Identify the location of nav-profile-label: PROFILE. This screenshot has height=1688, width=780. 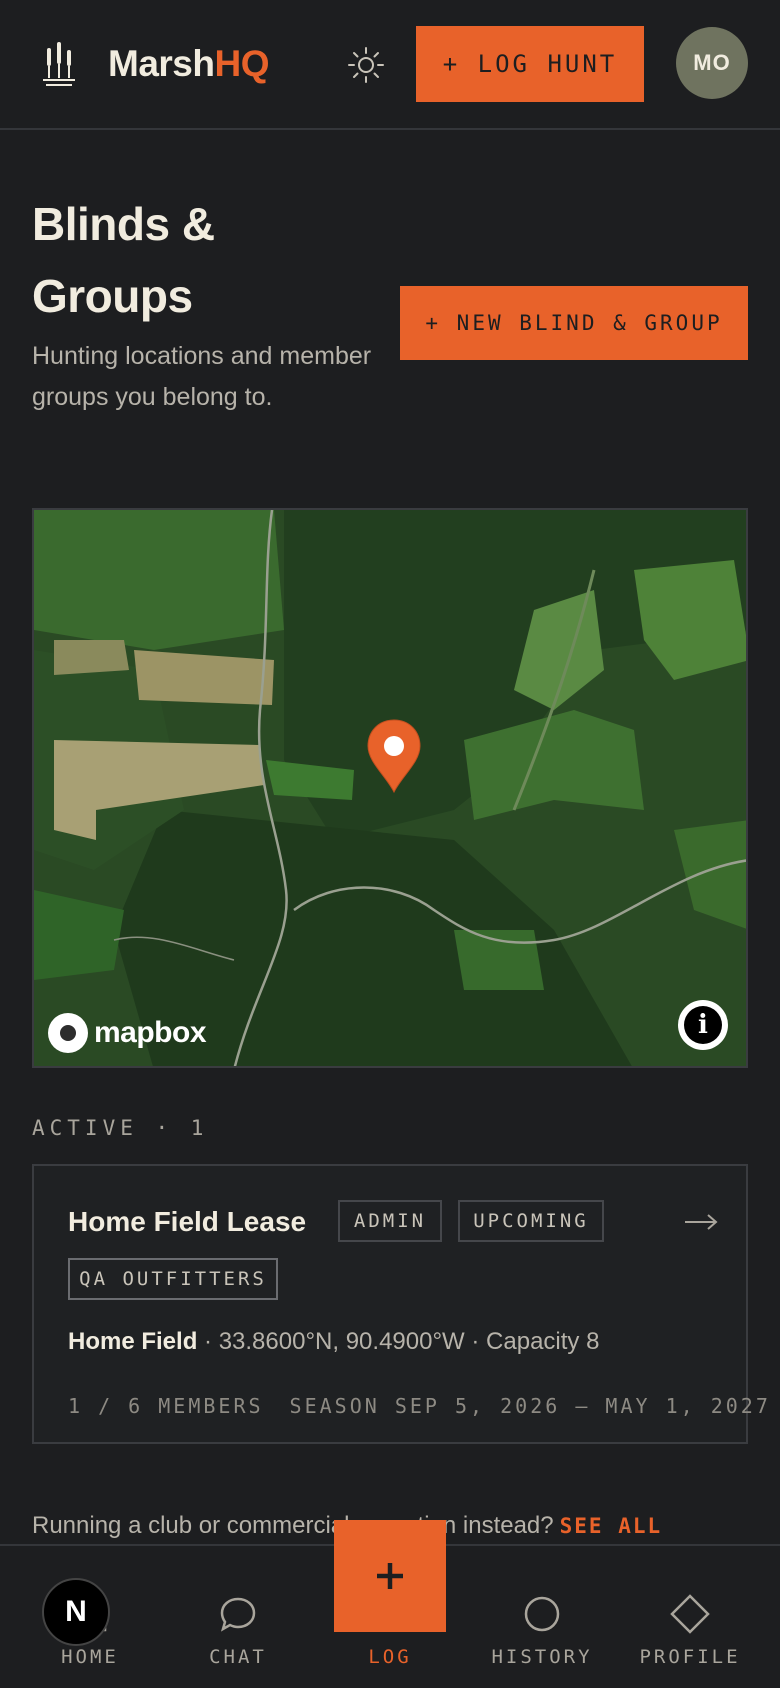
(690, 1657).